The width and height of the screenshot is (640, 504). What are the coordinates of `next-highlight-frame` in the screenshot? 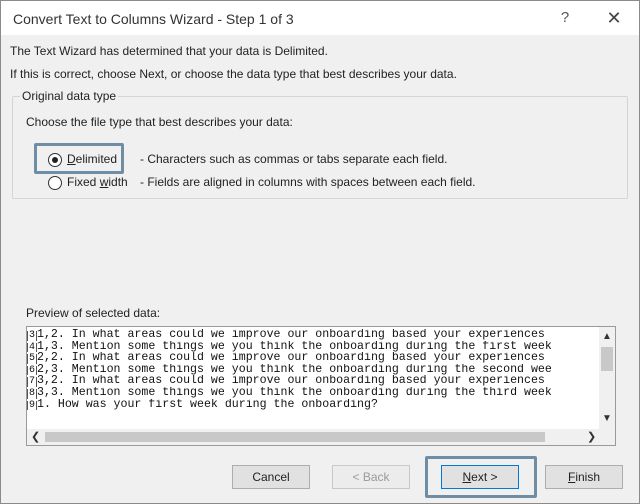 It's located at (481, 477).